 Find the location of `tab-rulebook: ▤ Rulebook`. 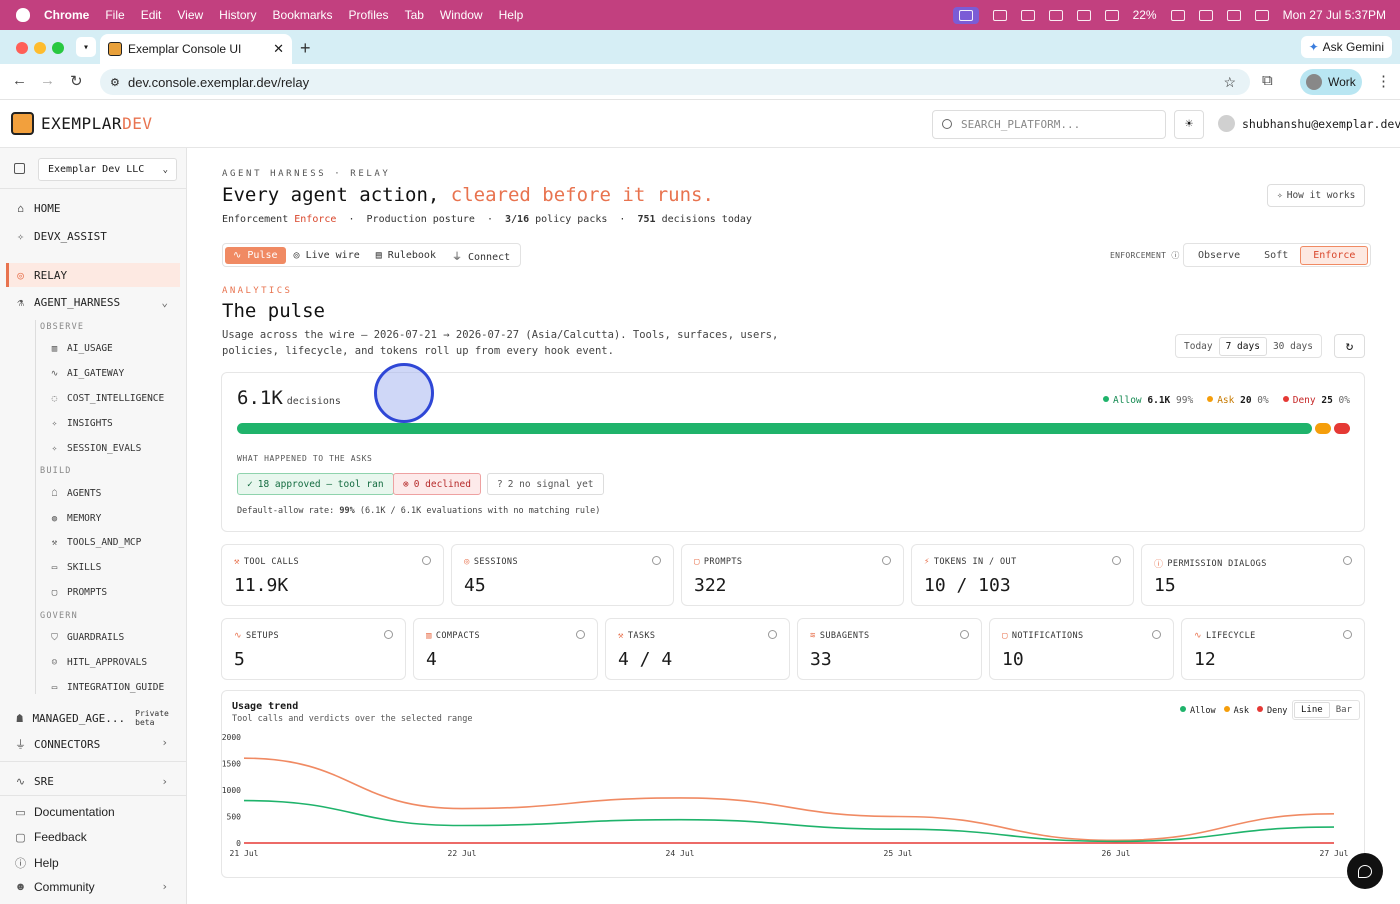

tab-rulebook: ▤ Rulebook is located at coordinates (406, 255).